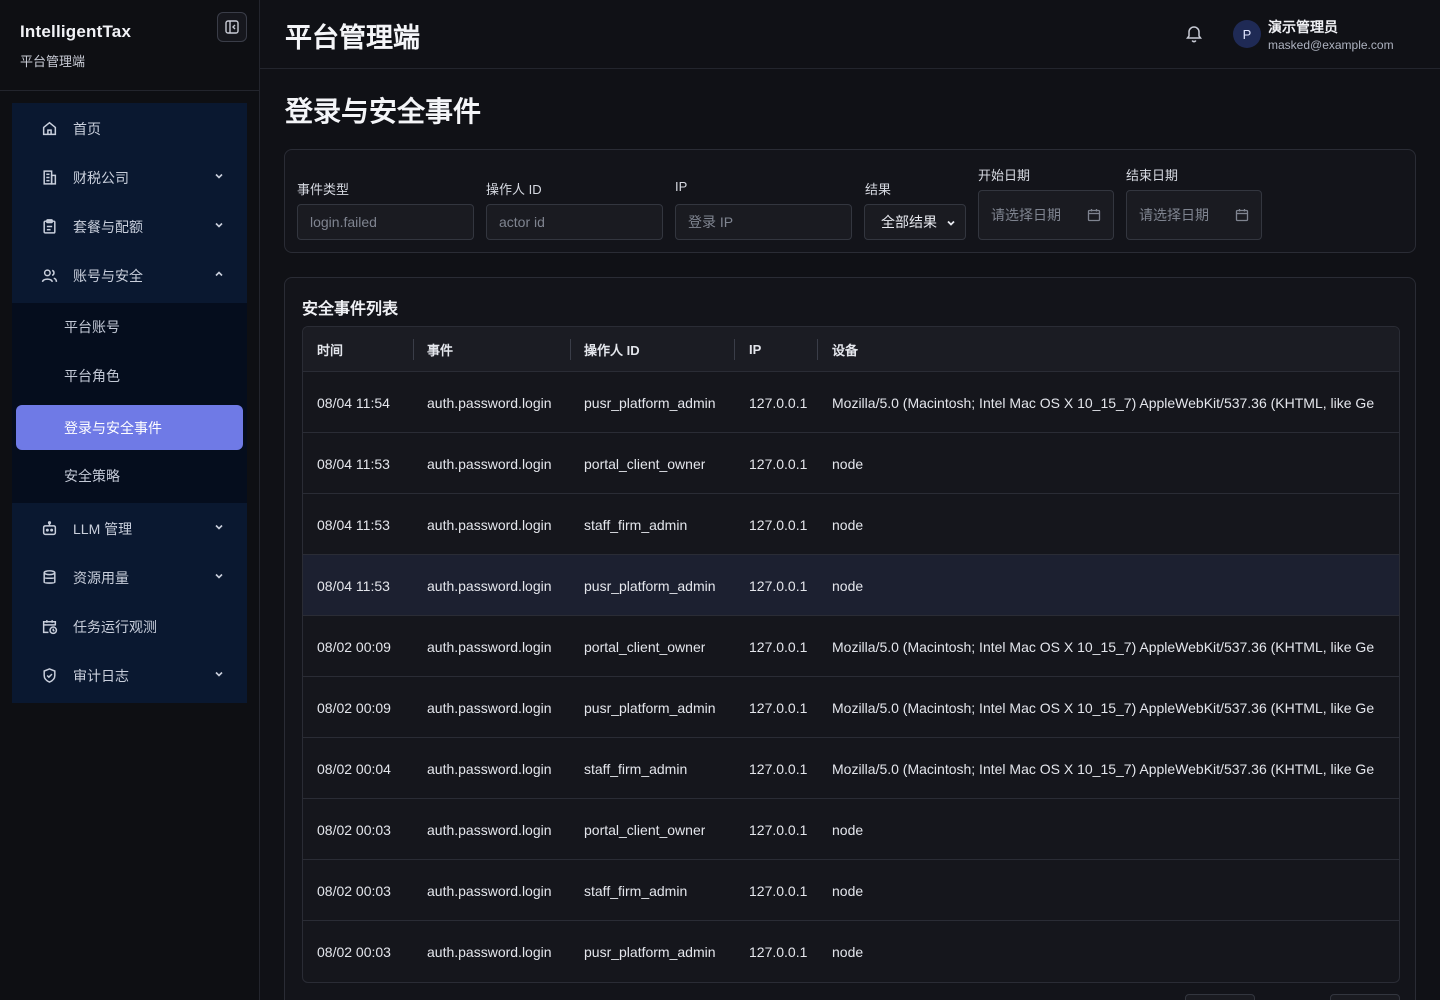  Describe the element at coordinates (1026, 215) in the screenshot. I see `start-date-placeholder: 请选择日期` at that location.